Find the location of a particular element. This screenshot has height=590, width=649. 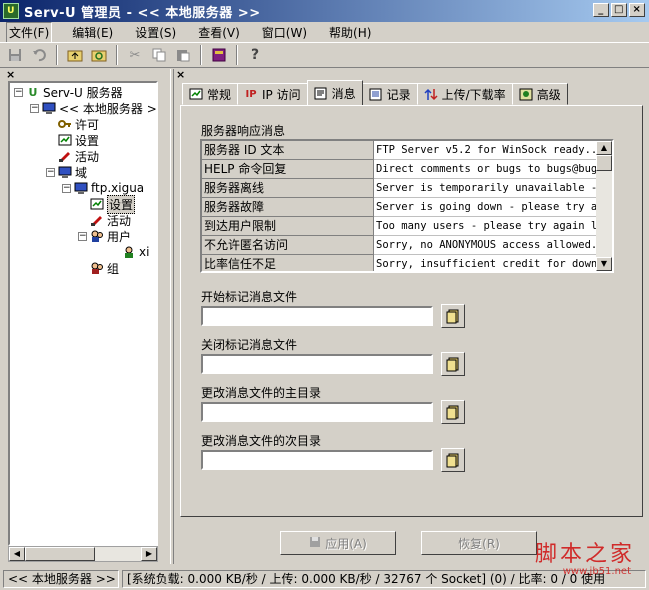

tab-messages: 消息 is located at coordinates (334, 92).